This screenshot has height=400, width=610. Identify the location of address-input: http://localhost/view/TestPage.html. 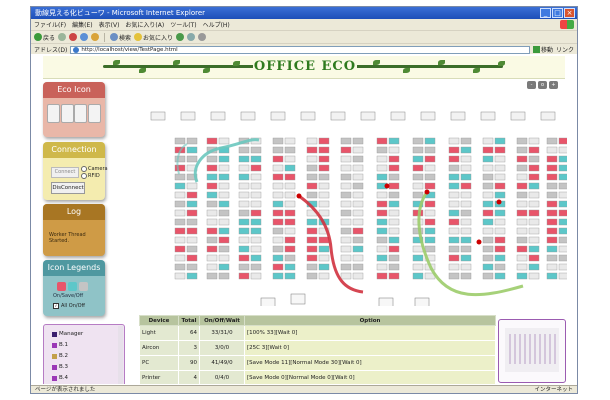
(300, 49).